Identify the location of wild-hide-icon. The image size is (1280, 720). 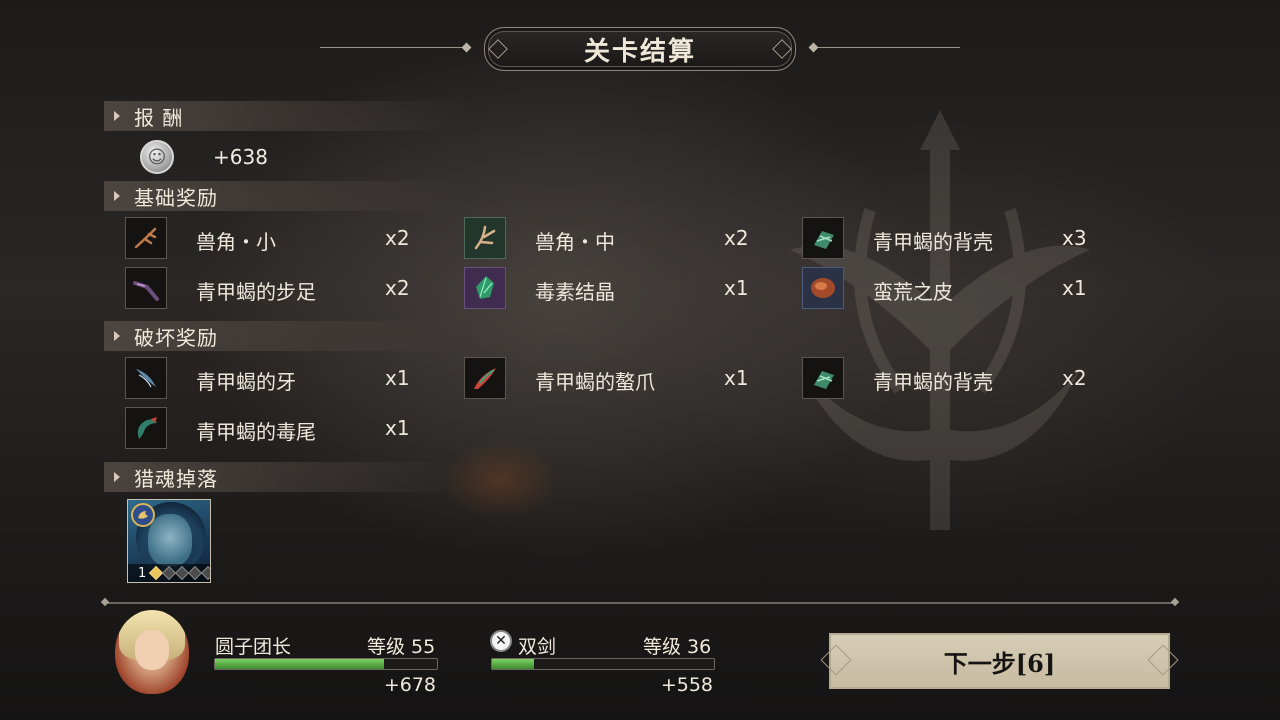
(823, 288).